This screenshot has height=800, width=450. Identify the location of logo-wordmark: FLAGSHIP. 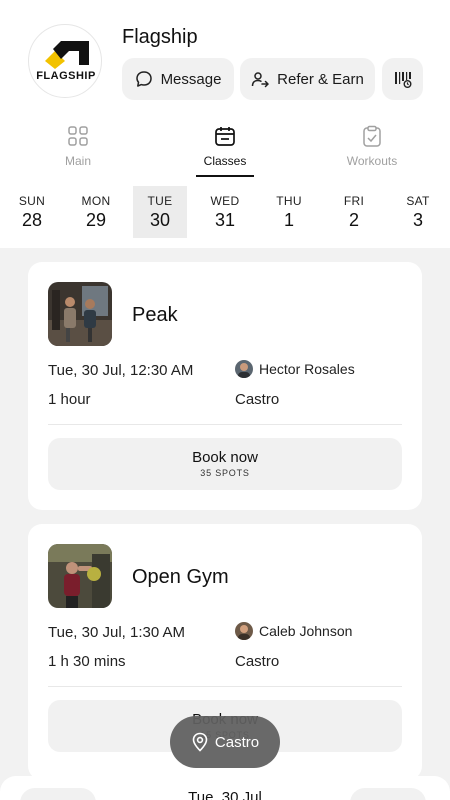
(66, 76).